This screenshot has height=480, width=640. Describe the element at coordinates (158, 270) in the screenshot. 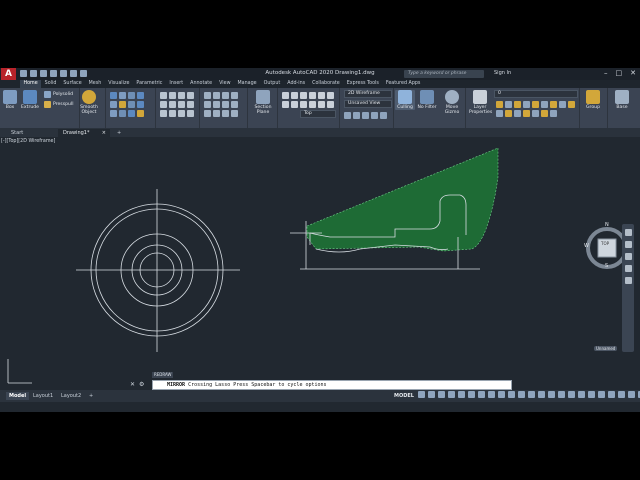

I see `circular-part` at that location.